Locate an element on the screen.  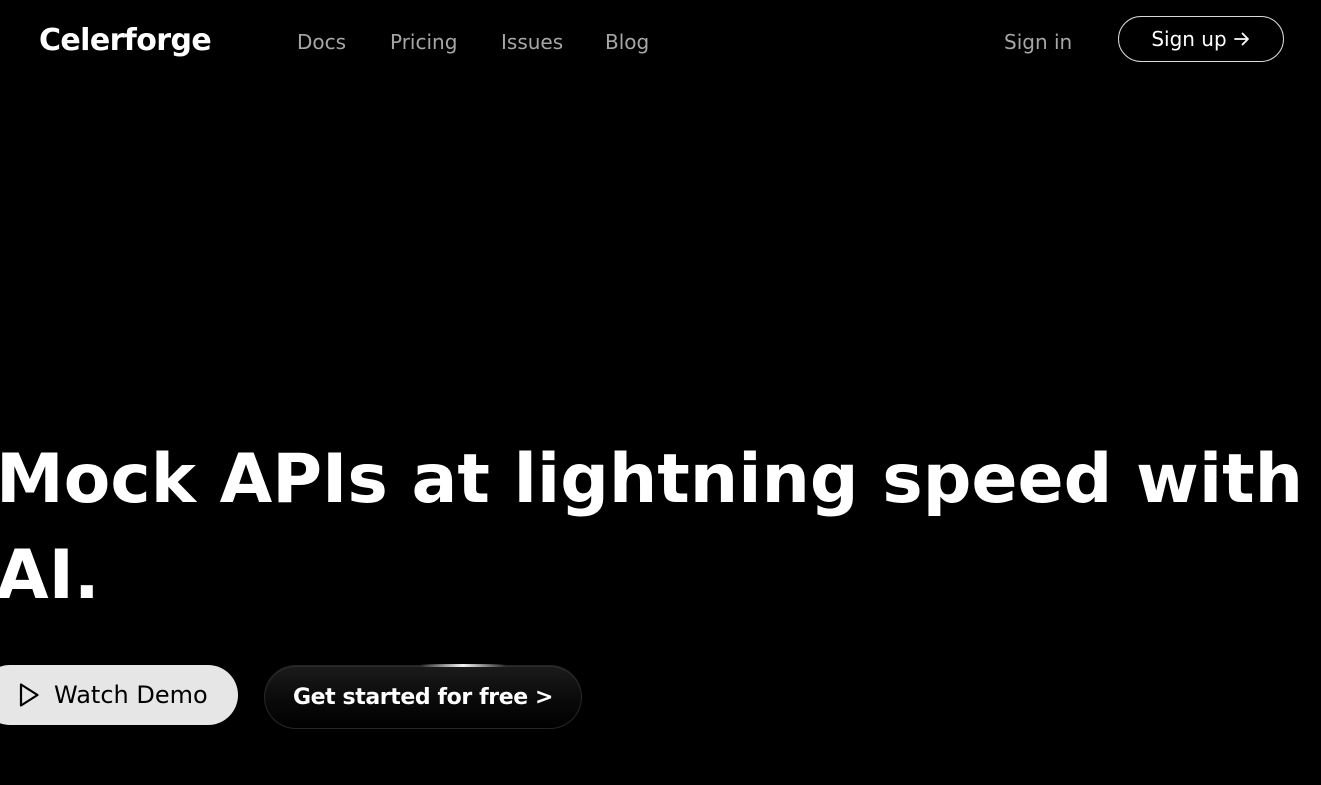
nav-link-issues: Issues is located at coordinates (532, 42).